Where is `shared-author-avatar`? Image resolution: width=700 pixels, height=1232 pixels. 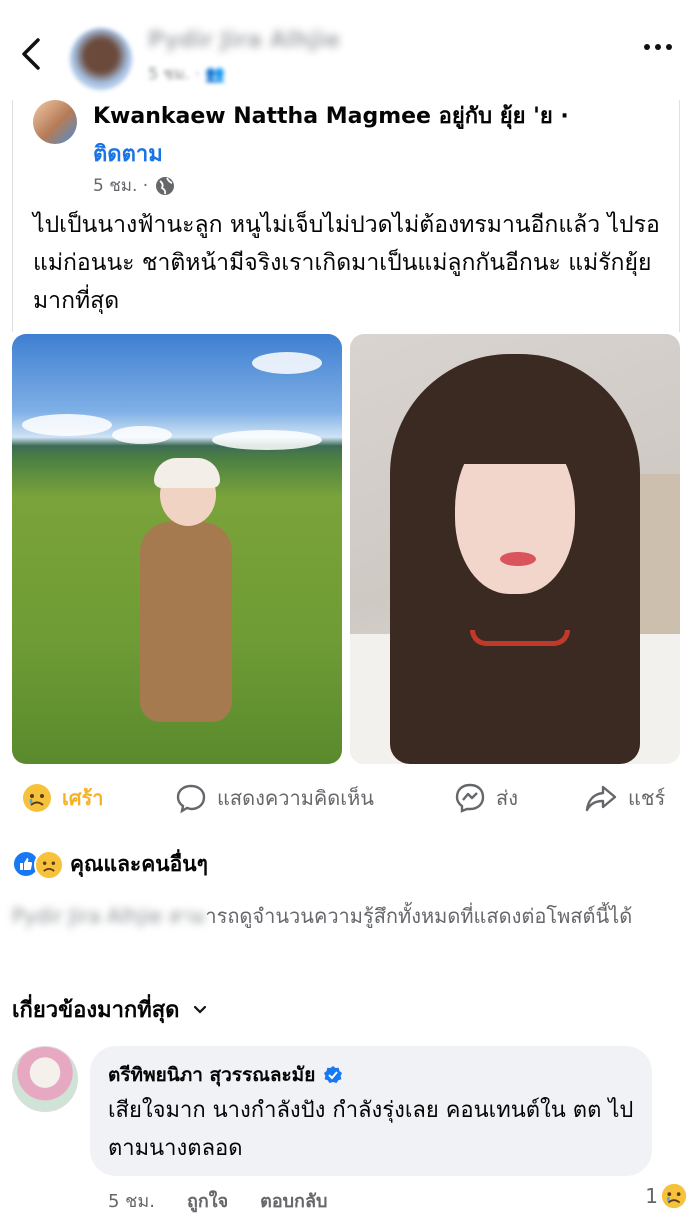 shared-author-avatar is located at coordinates (55, 122).